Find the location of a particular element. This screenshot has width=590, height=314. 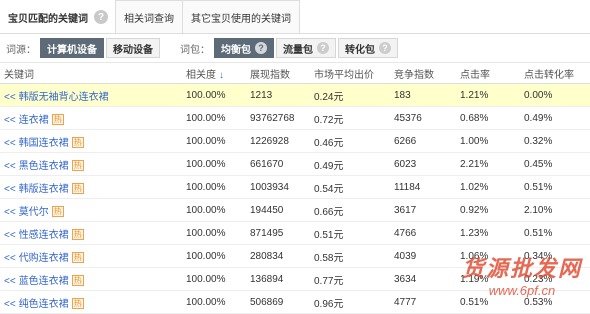

avg-bid-cell: 0.58元 is located at coordinates (354, 256).